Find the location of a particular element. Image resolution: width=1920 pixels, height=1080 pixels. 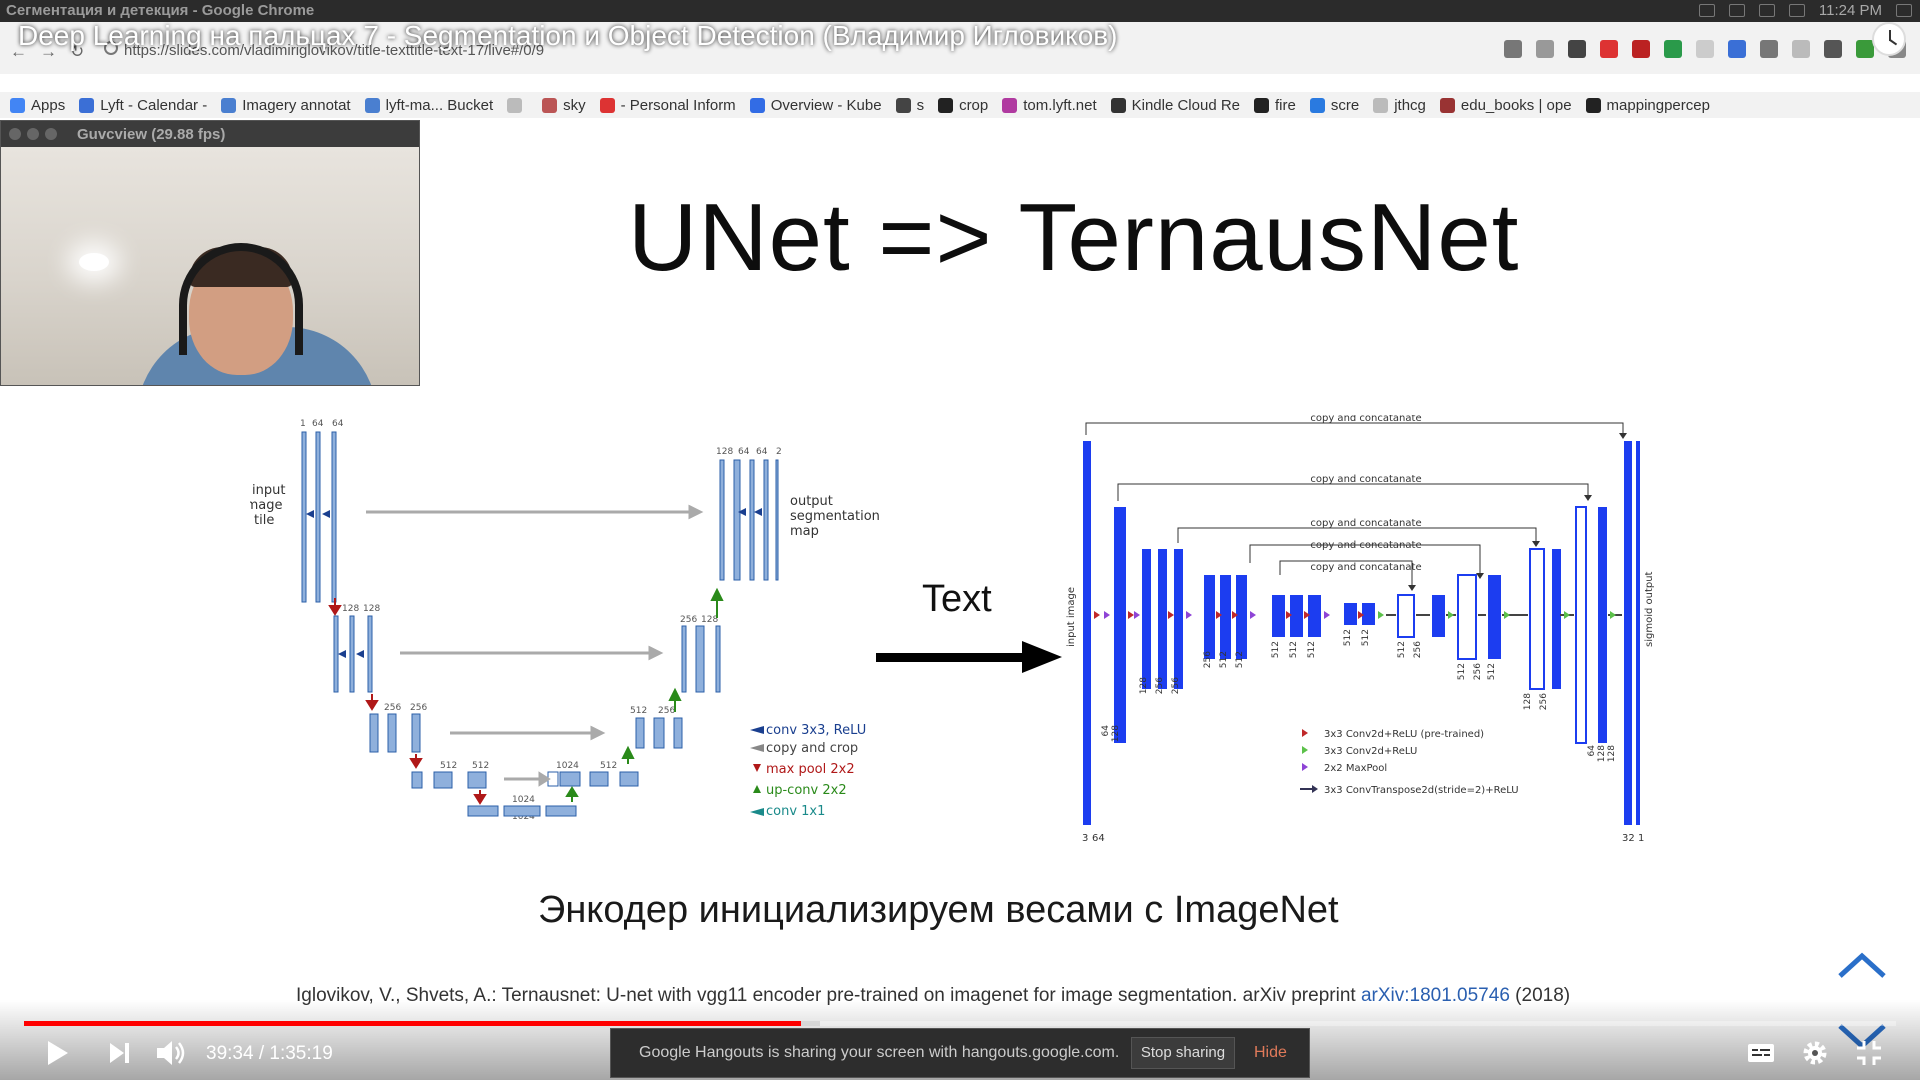

bookmark-label: scre is located at coordinates (1345, 105).